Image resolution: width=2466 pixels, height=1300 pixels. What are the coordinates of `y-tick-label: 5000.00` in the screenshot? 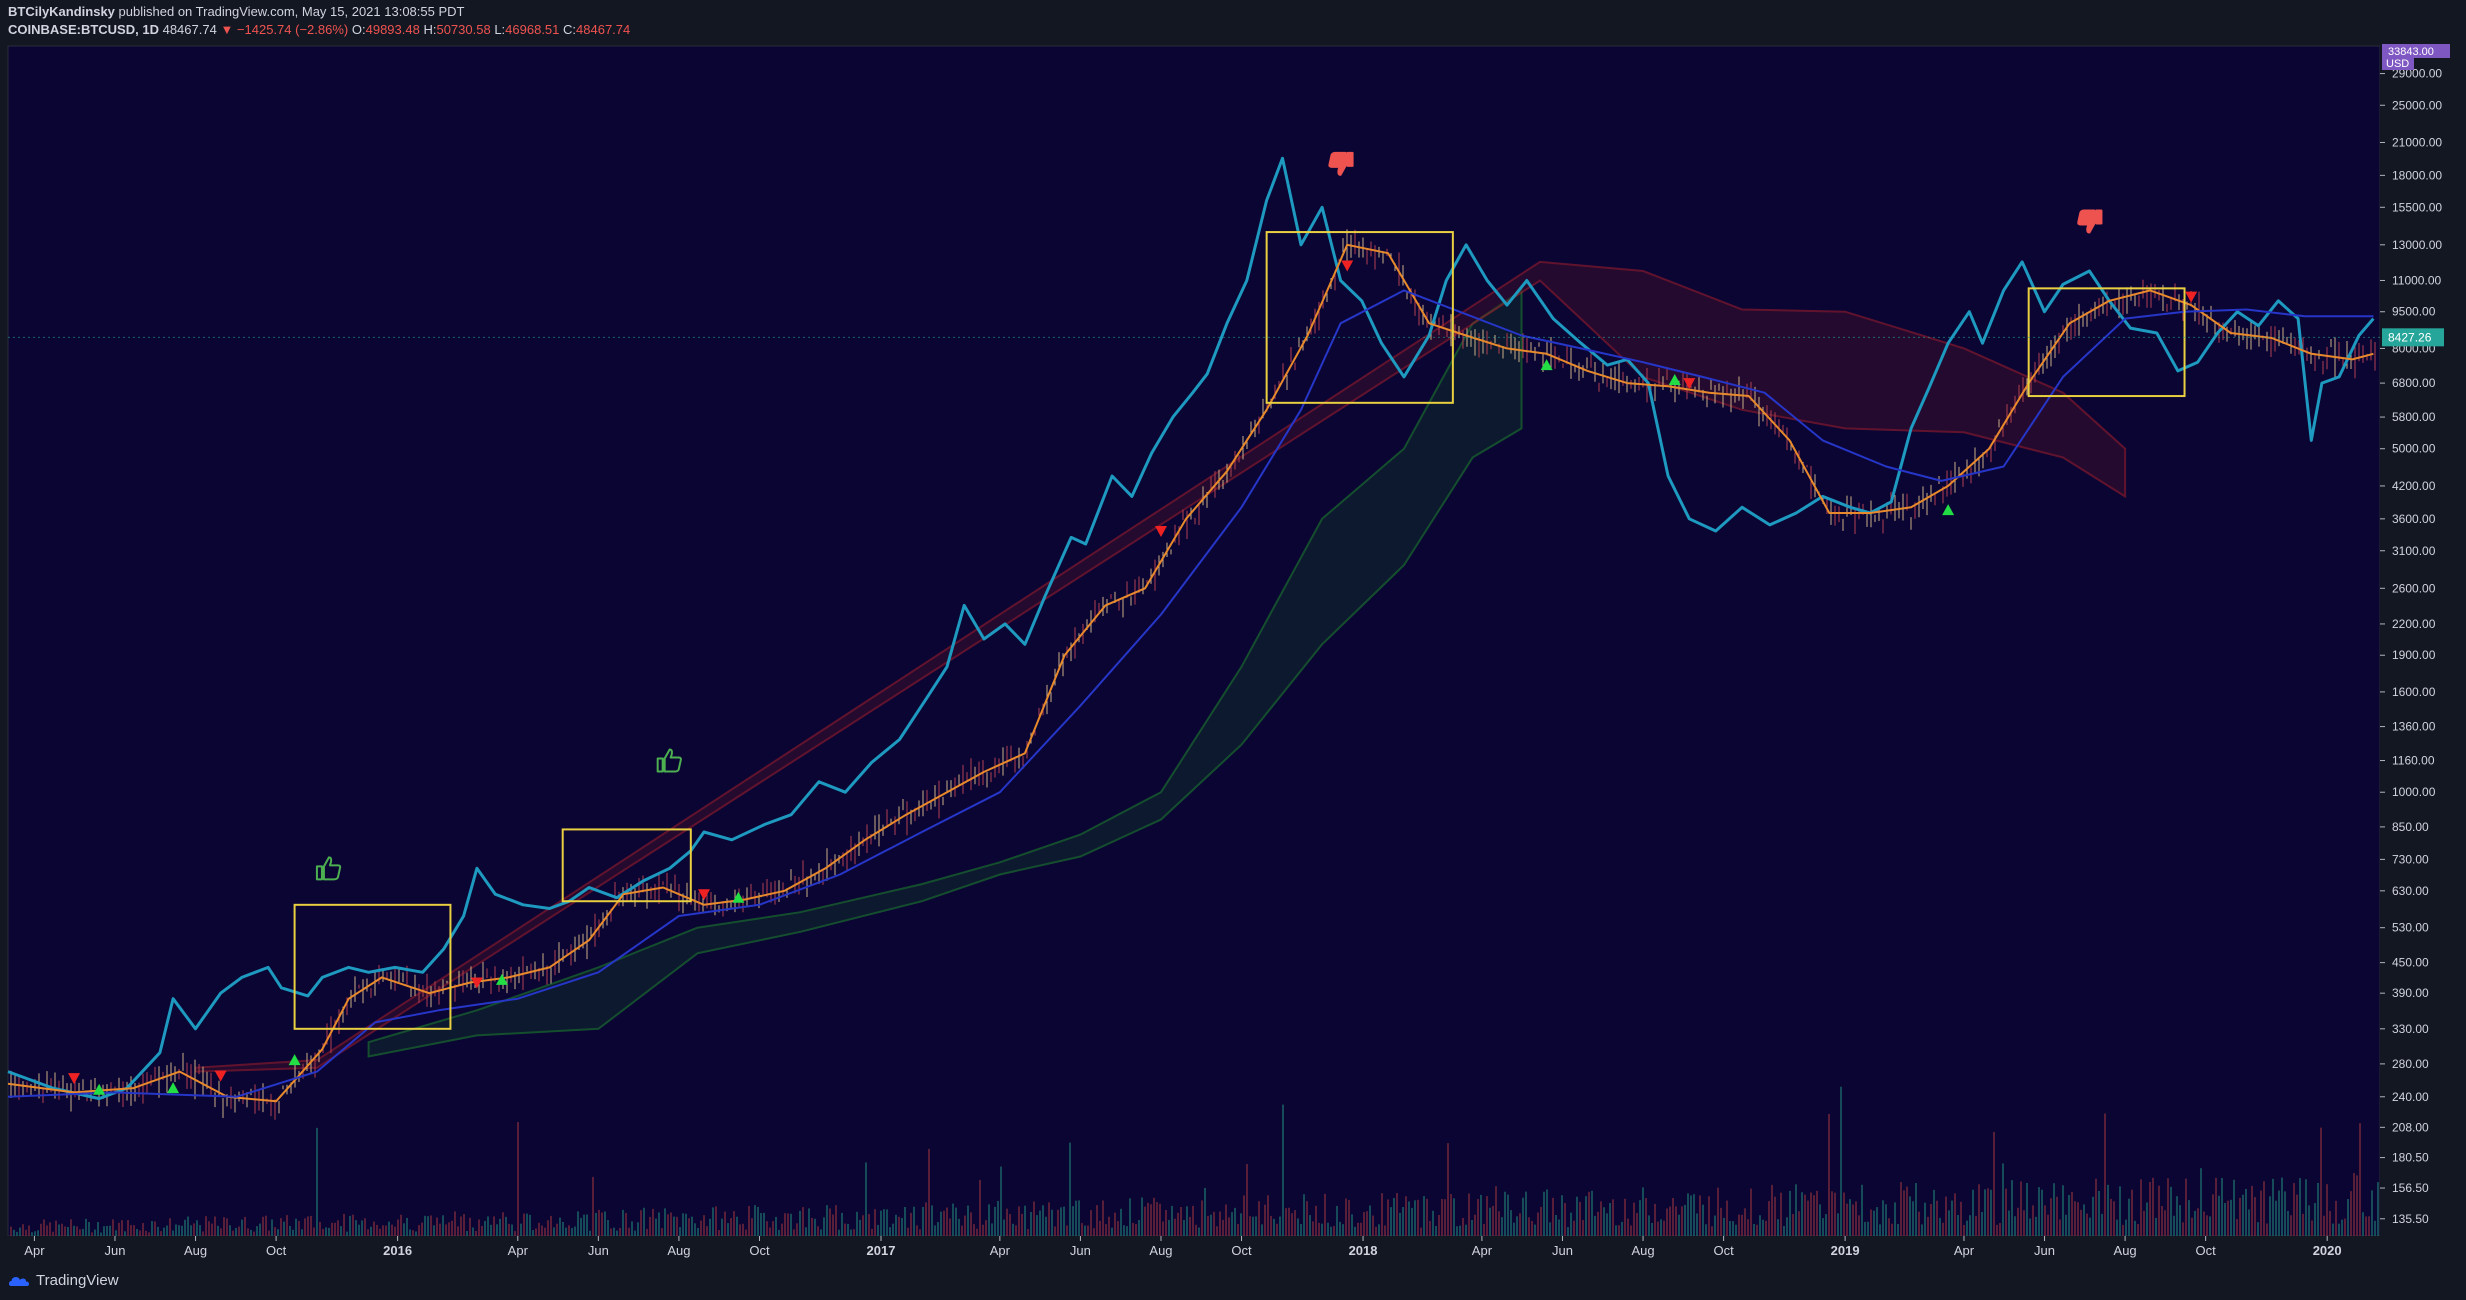 It's located at (2414, 449).